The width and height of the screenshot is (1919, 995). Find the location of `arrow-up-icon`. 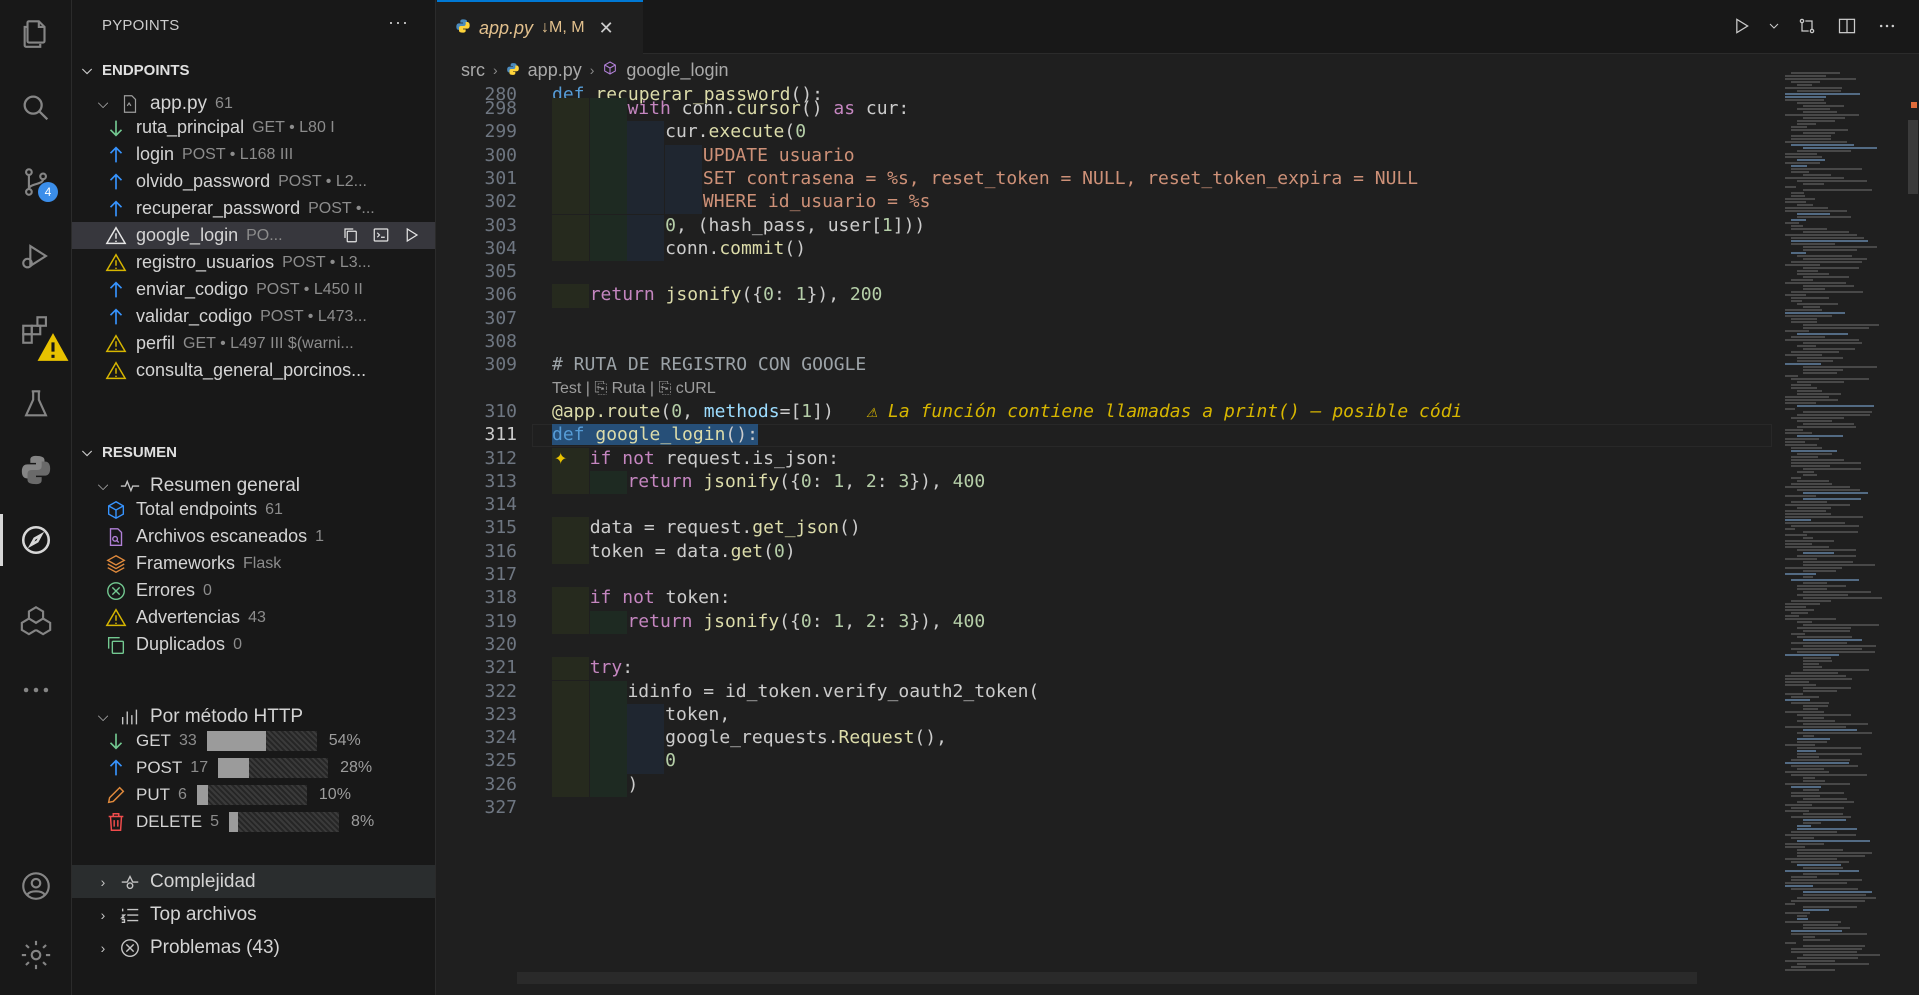

arrow-up-icon is located at coordinates (116, 317).